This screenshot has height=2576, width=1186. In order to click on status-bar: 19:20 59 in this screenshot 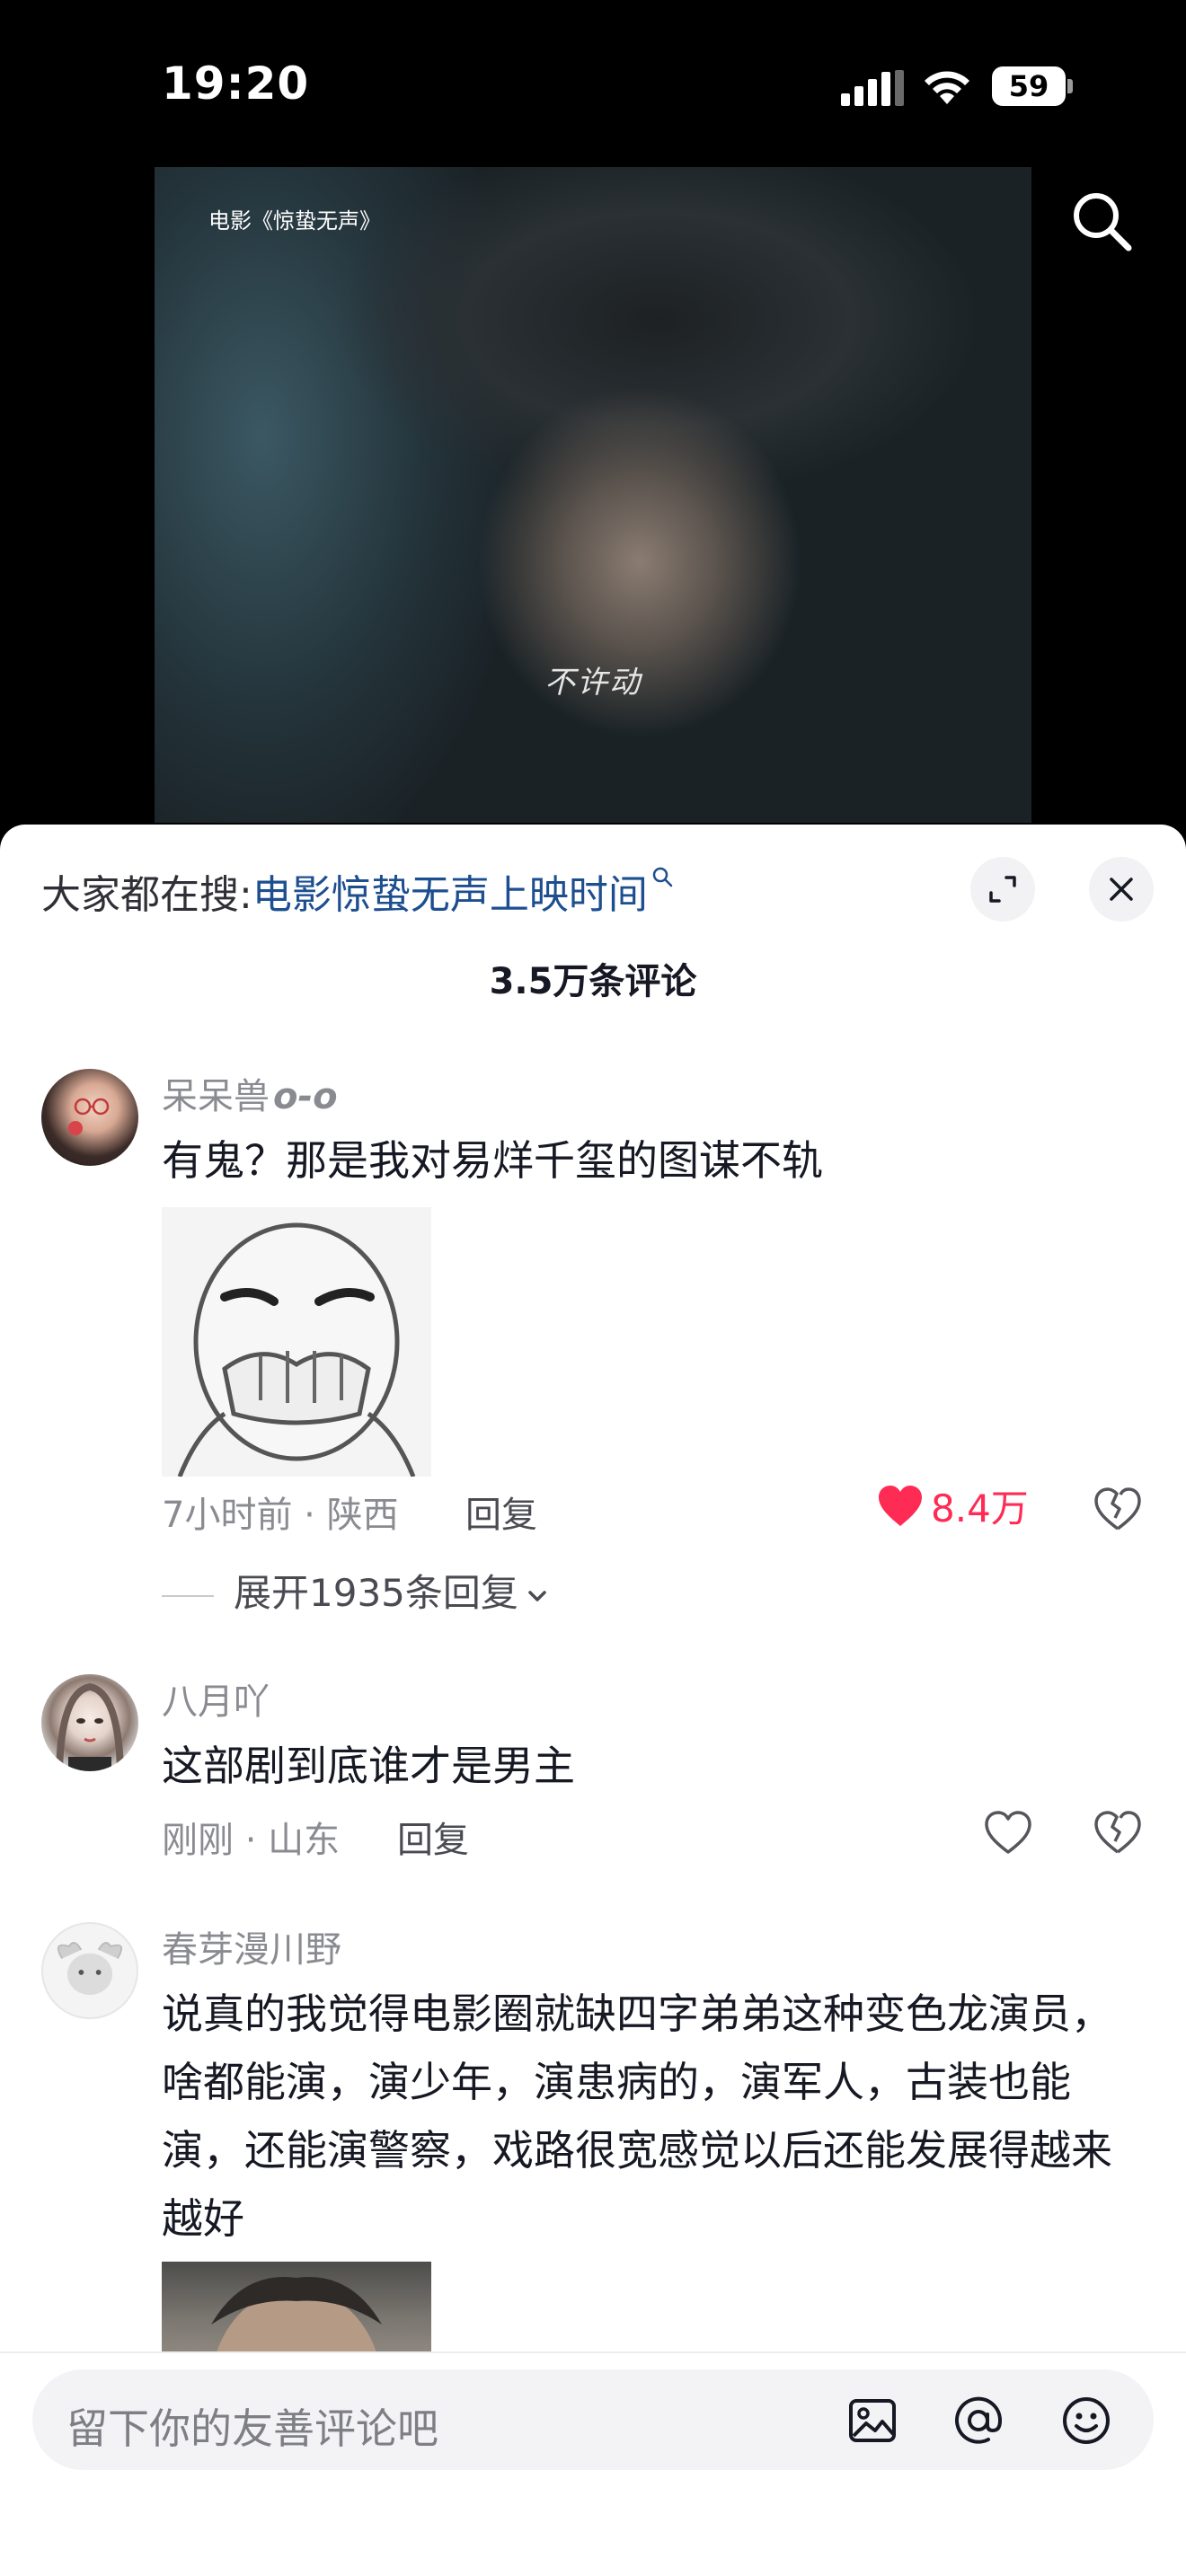, I will do `click(593, 81)`.